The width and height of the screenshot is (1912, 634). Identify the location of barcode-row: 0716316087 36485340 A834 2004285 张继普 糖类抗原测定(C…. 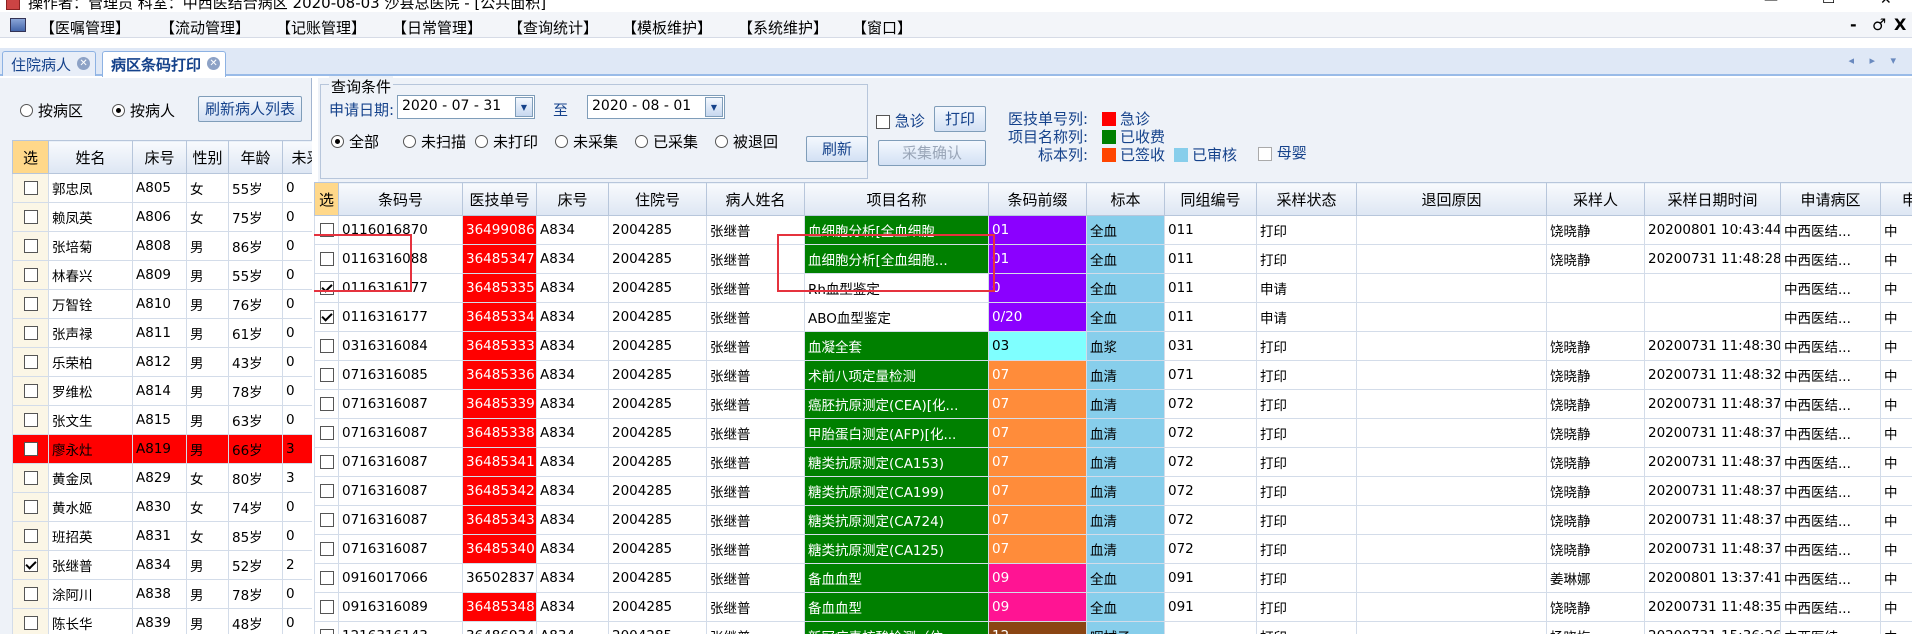
(1113, 549).